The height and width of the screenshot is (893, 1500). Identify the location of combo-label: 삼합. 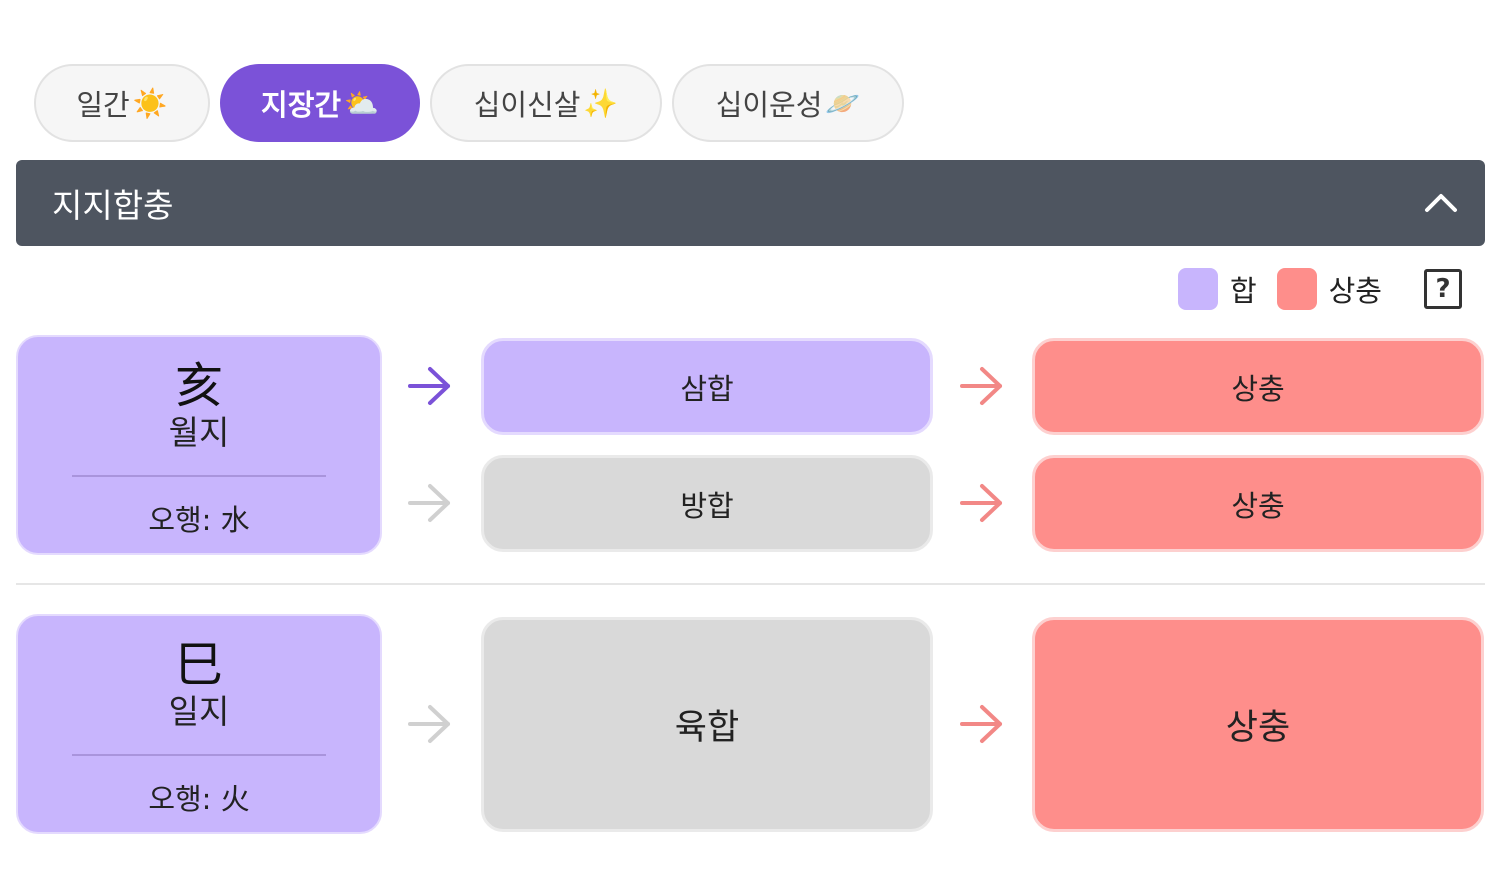
(707, 388).